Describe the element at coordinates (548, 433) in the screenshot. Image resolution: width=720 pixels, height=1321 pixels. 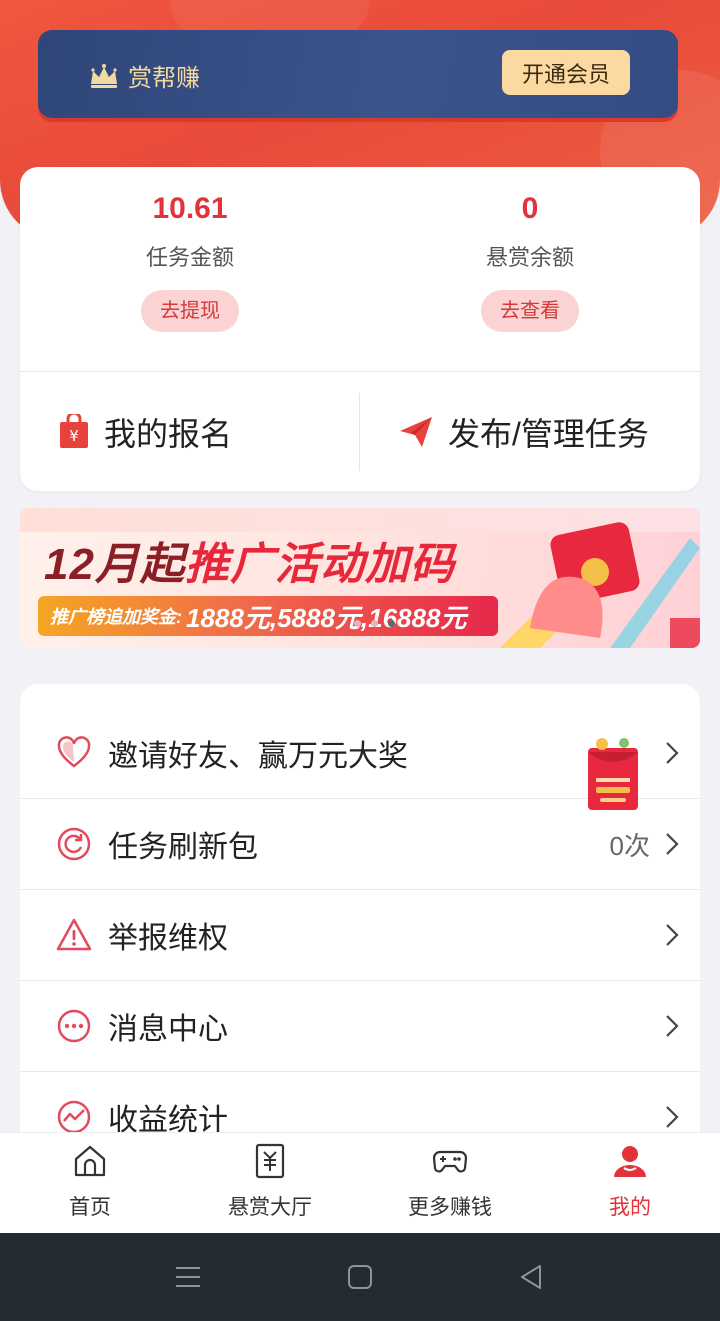
I see `publish-task-label: 发布/管理任务` at that location.